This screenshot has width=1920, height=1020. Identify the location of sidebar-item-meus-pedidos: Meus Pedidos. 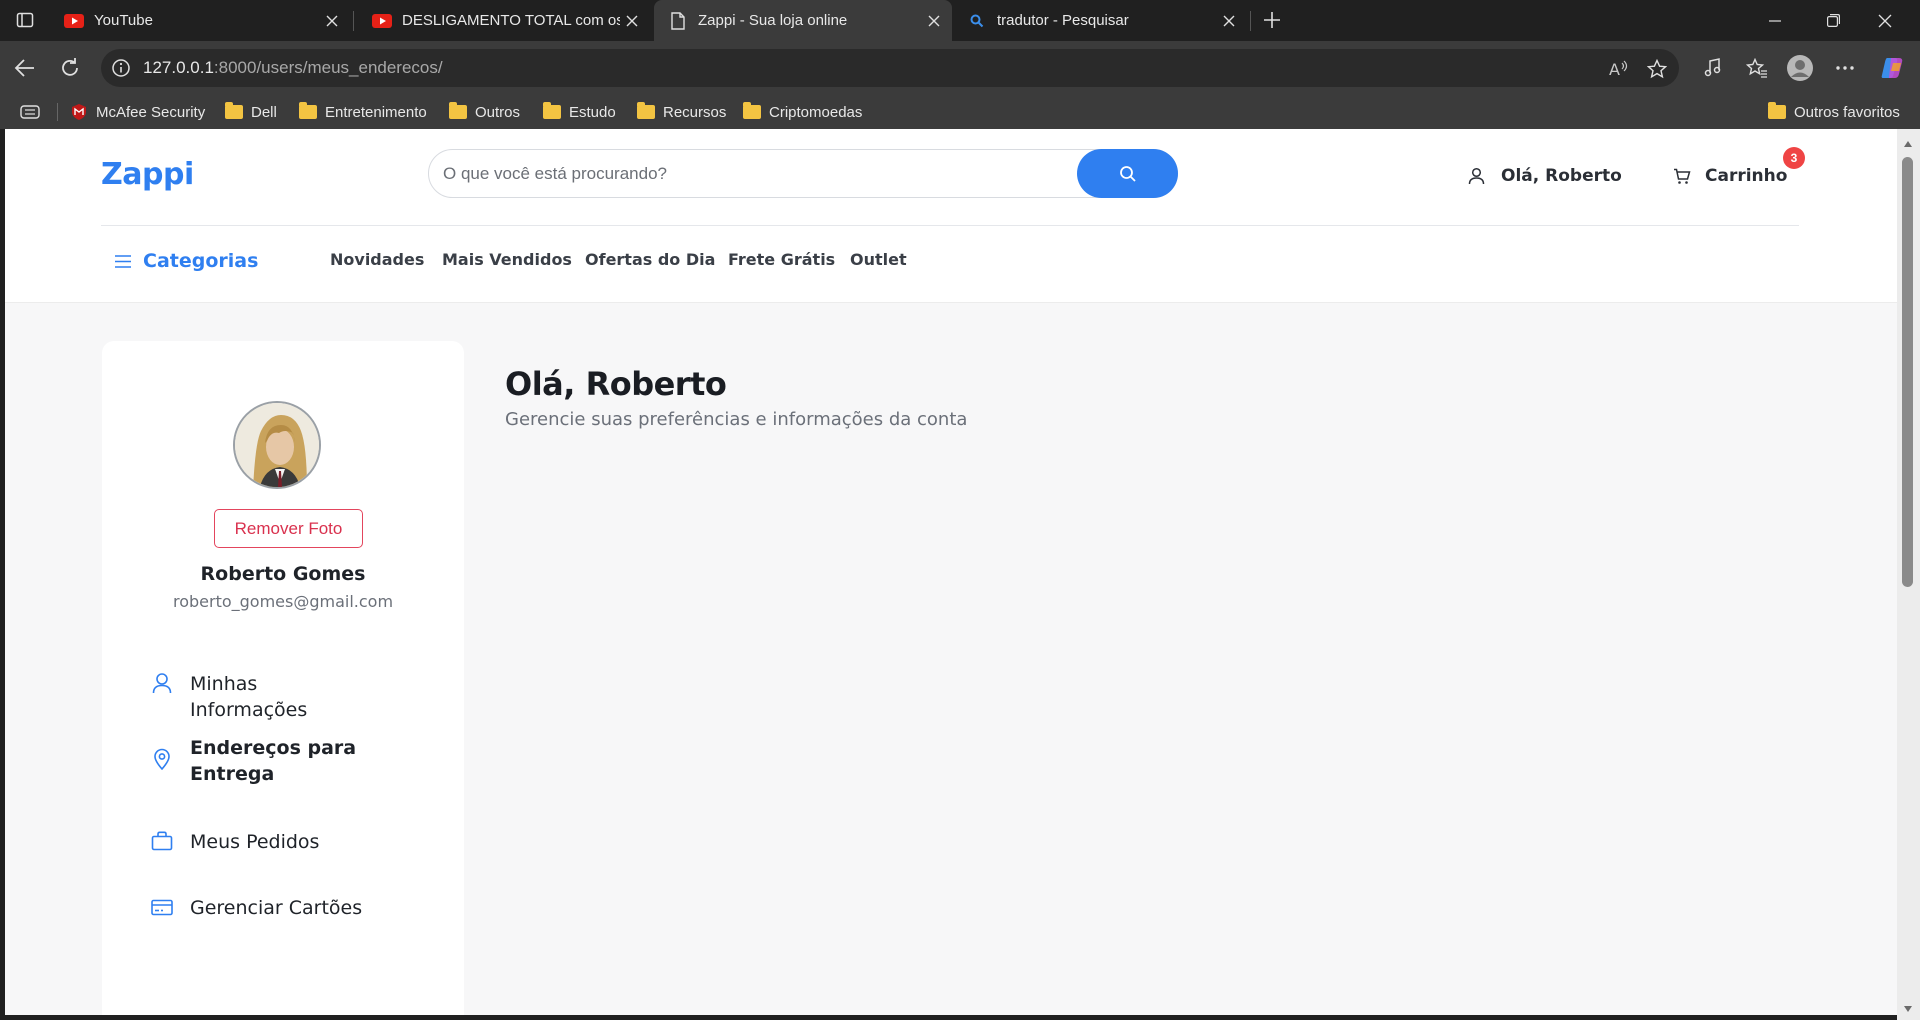
(260, 842).